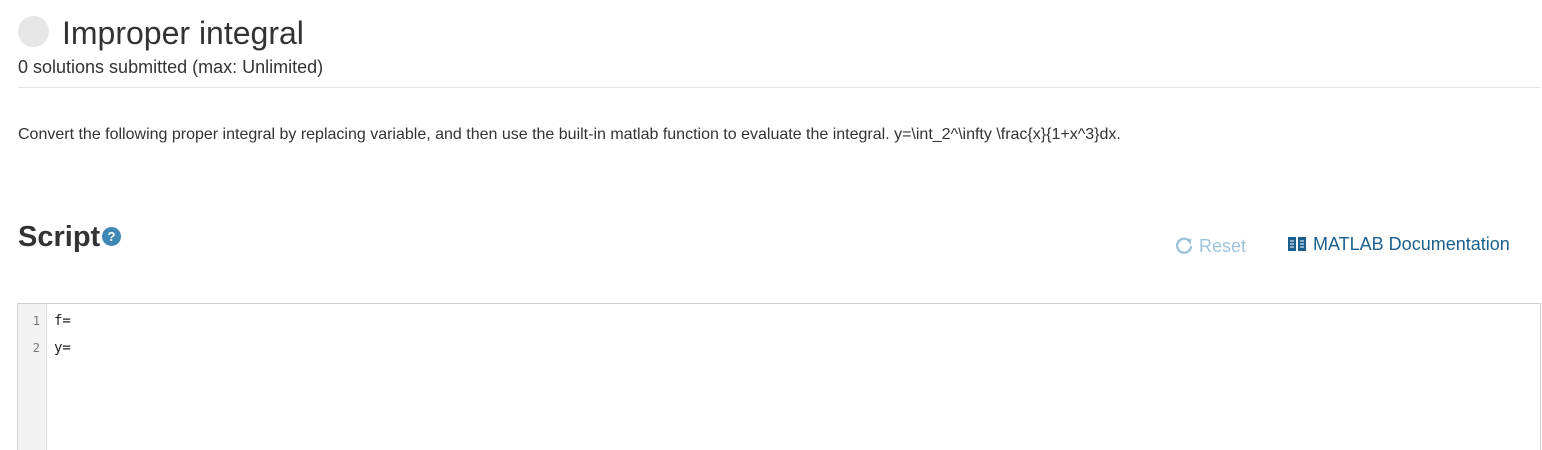 The width and height of the screenshot is (1542, 450). What do you see at coordinates (1297, 244) in the screenshot?
I see `book-icon` at bounding box center [1297, 244].